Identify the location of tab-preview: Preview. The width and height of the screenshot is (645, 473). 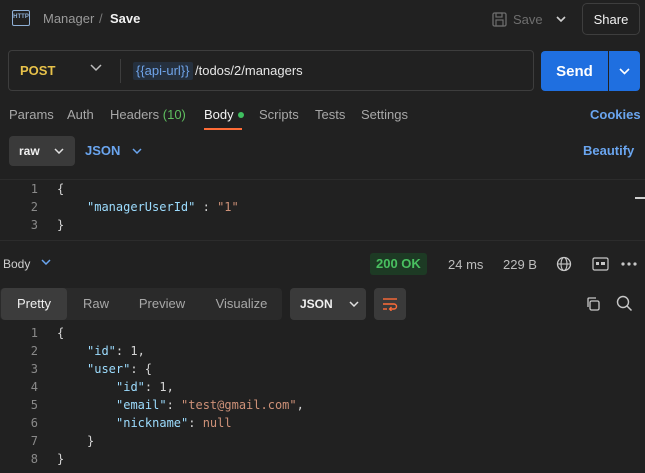
(162, 304).